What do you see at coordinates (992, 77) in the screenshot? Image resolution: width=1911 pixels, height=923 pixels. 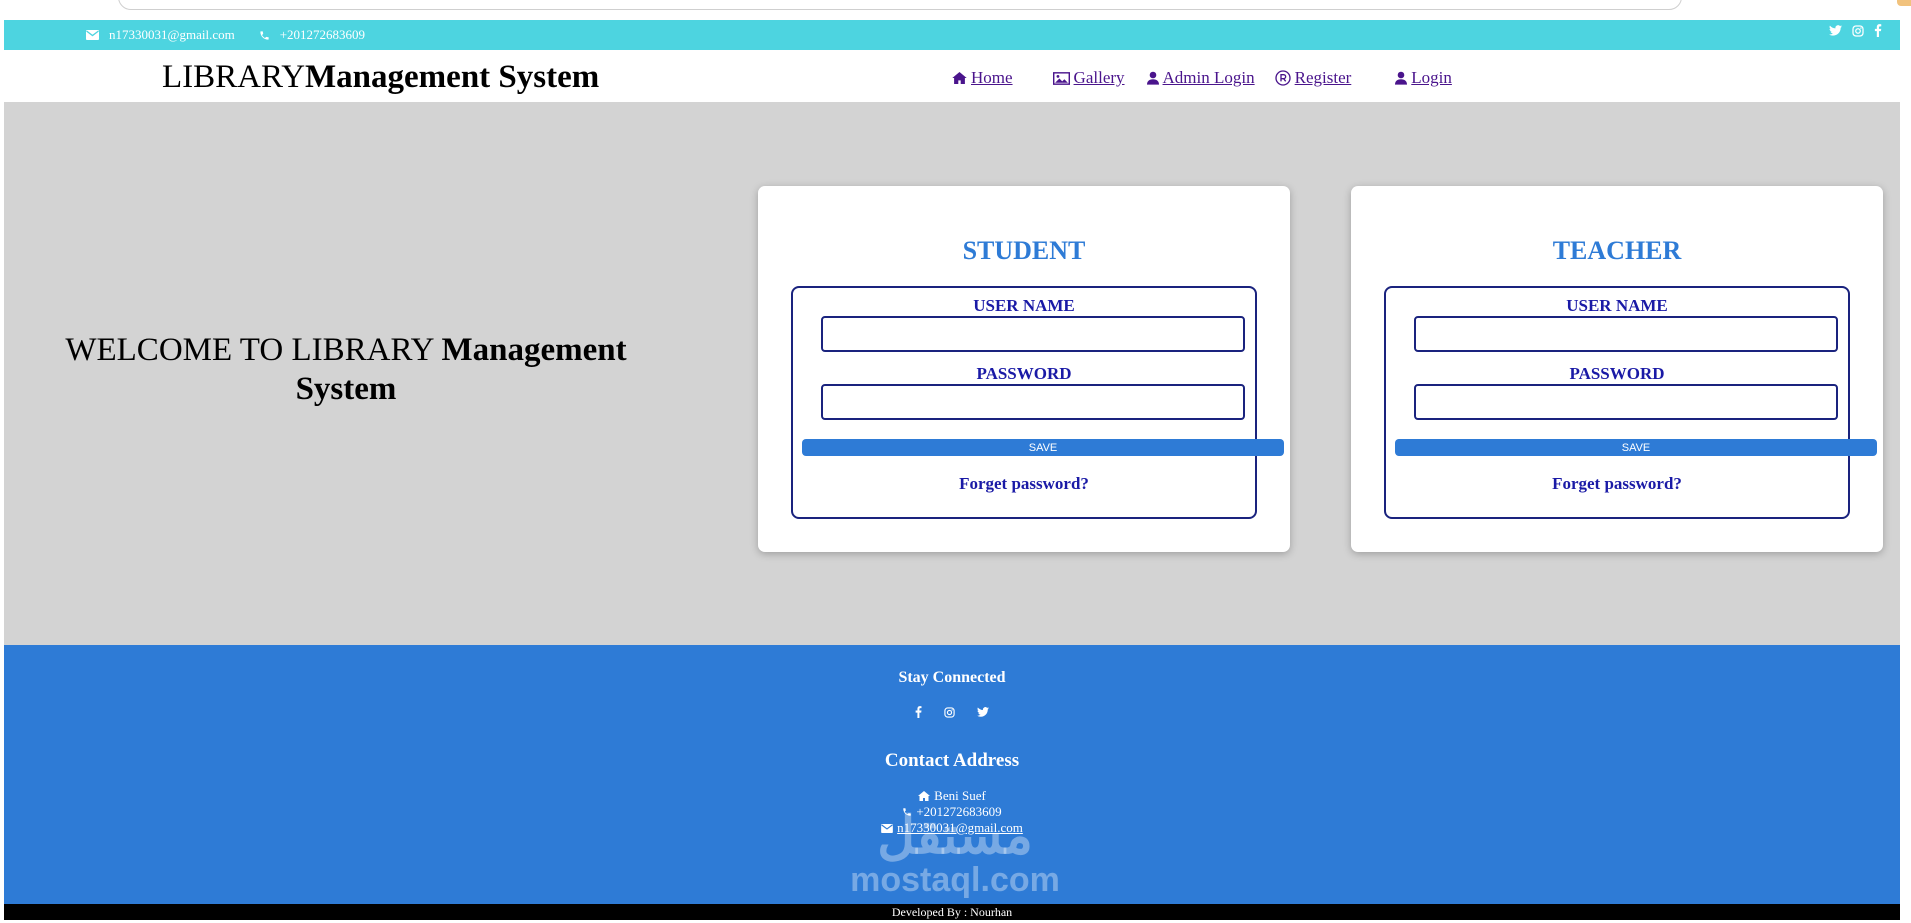 I see `nav-home-label: Home` at bounding box center [992, 77].